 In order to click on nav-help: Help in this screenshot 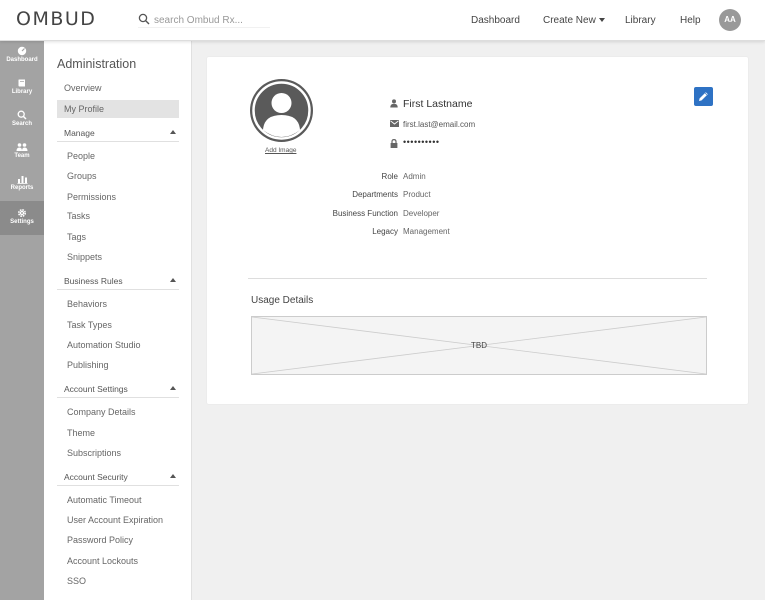, I will do `click(690, 20)`.